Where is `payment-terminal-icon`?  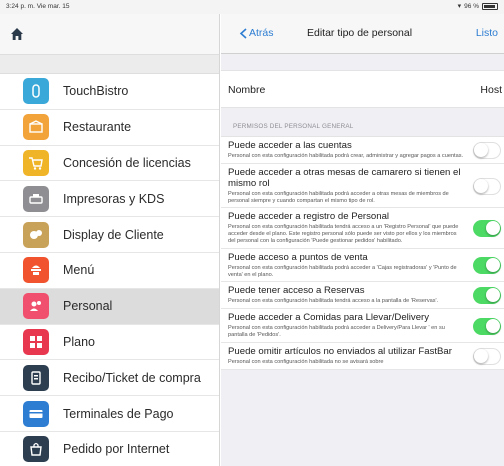 payment-terminal-icon is located at coordinates (36, 413).